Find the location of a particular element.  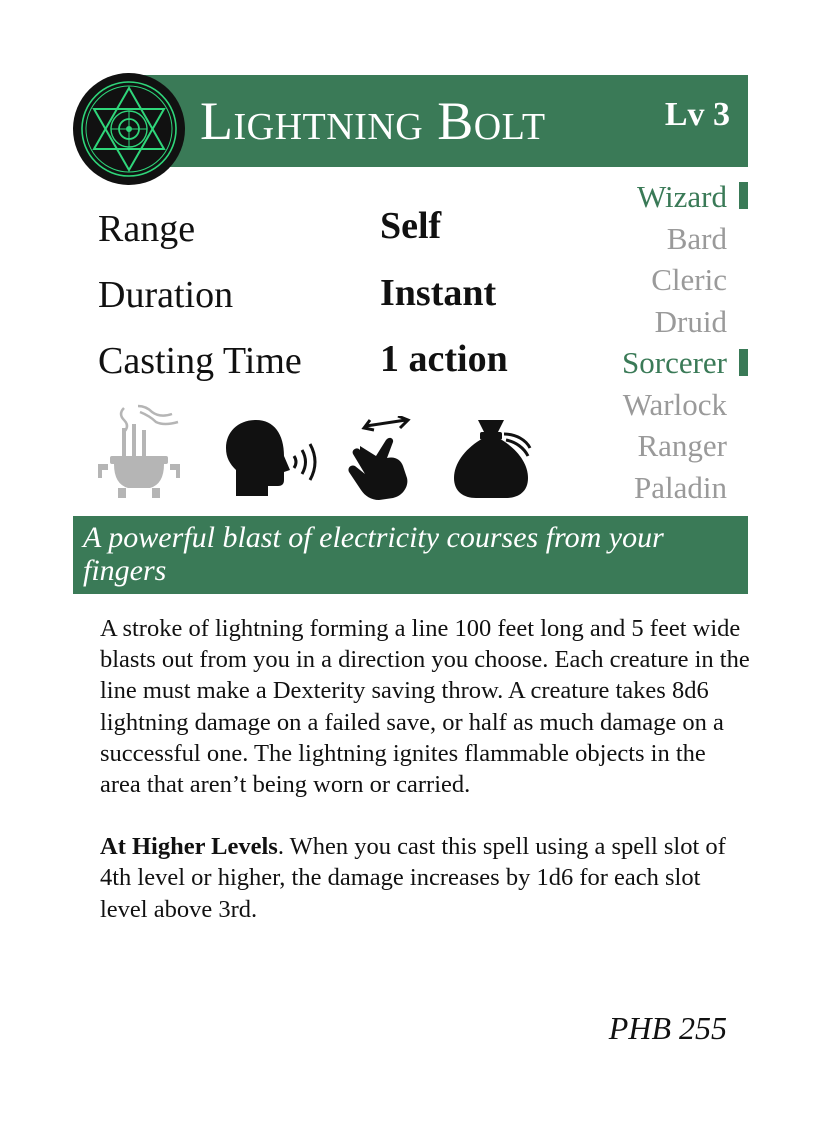

class-warlock: Warlock is located at coordinates (674, 404).